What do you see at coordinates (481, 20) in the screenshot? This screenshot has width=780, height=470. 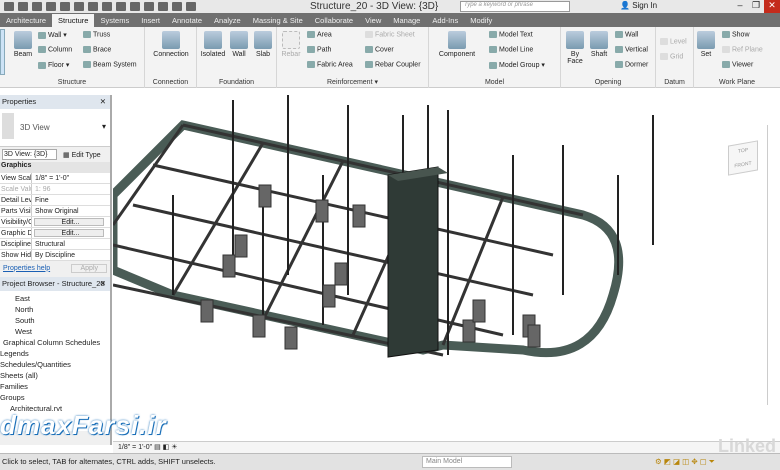 I see `tab-modify: Modify` at bounding box center [481, 20].